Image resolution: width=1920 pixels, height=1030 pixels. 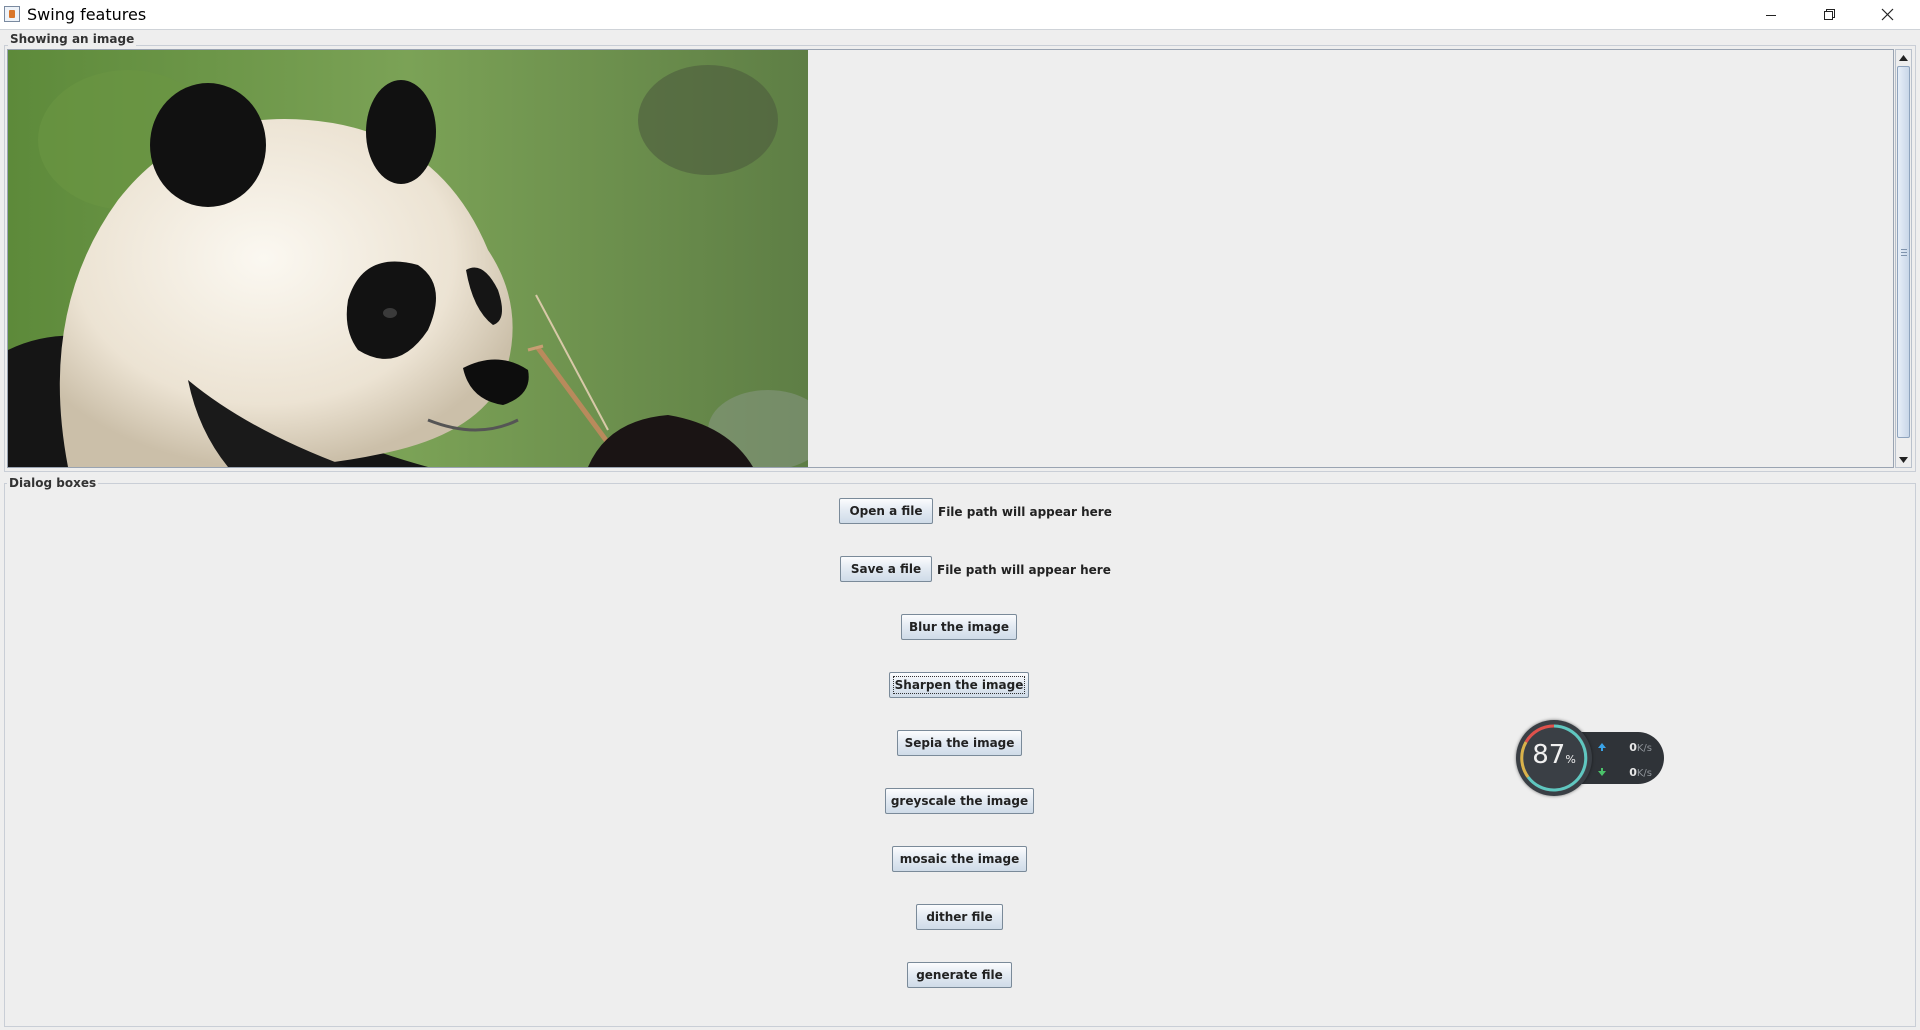 I want to click on upload-value: 0, so click(x=1633, y=747).